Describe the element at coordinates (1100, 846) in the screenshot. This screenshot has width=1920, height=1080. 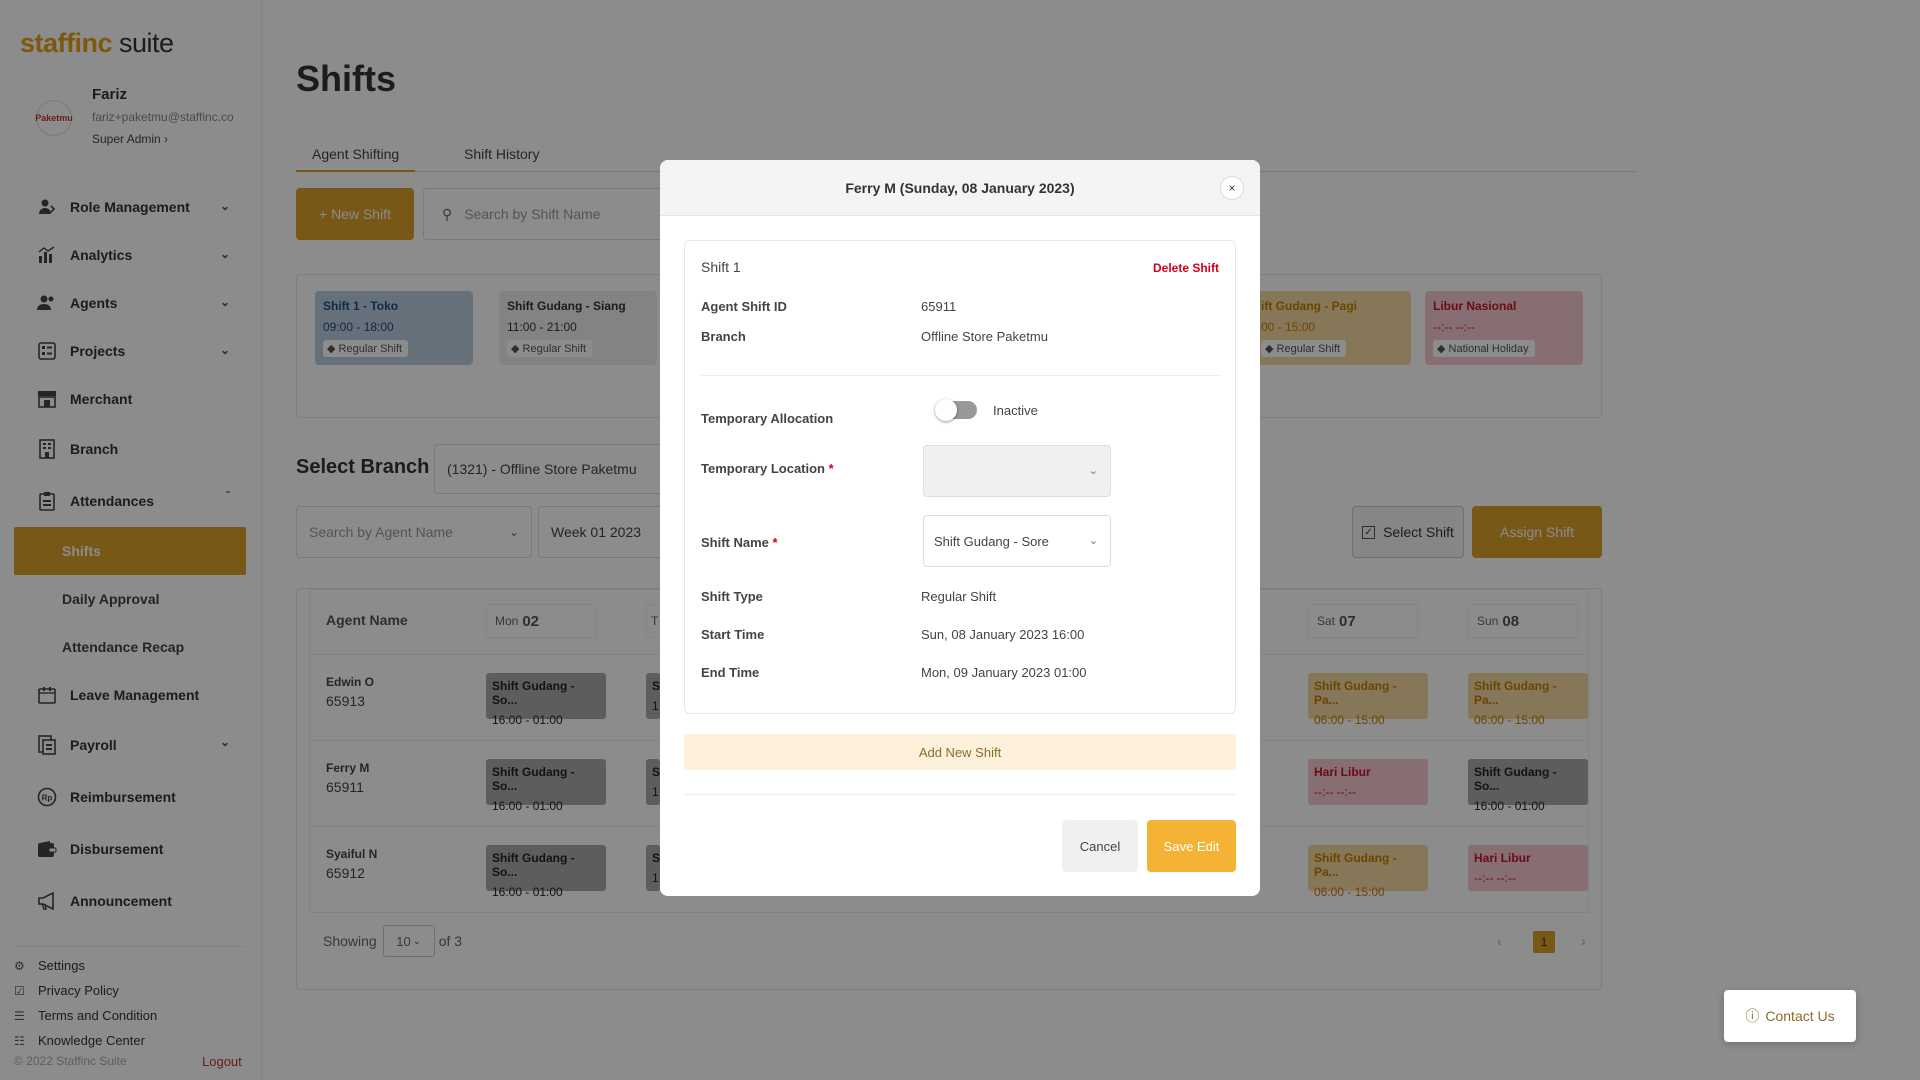
I see `cancel-button: Cancel` at that location.